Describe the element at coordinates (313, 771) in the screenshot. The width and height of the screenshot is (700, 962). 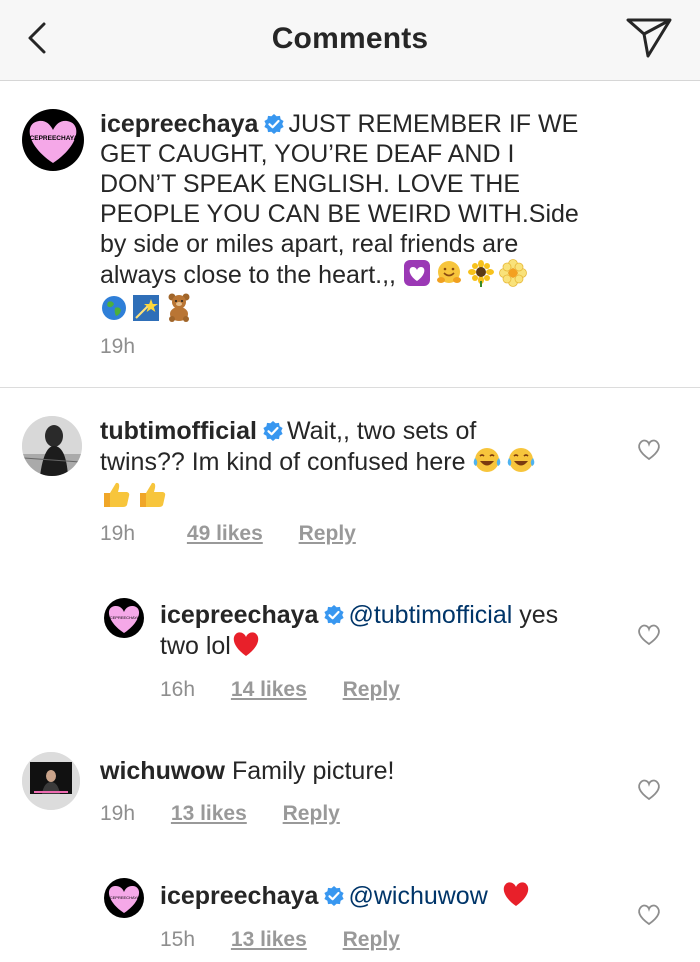
I see `comment-body: Family picture!` at that location.